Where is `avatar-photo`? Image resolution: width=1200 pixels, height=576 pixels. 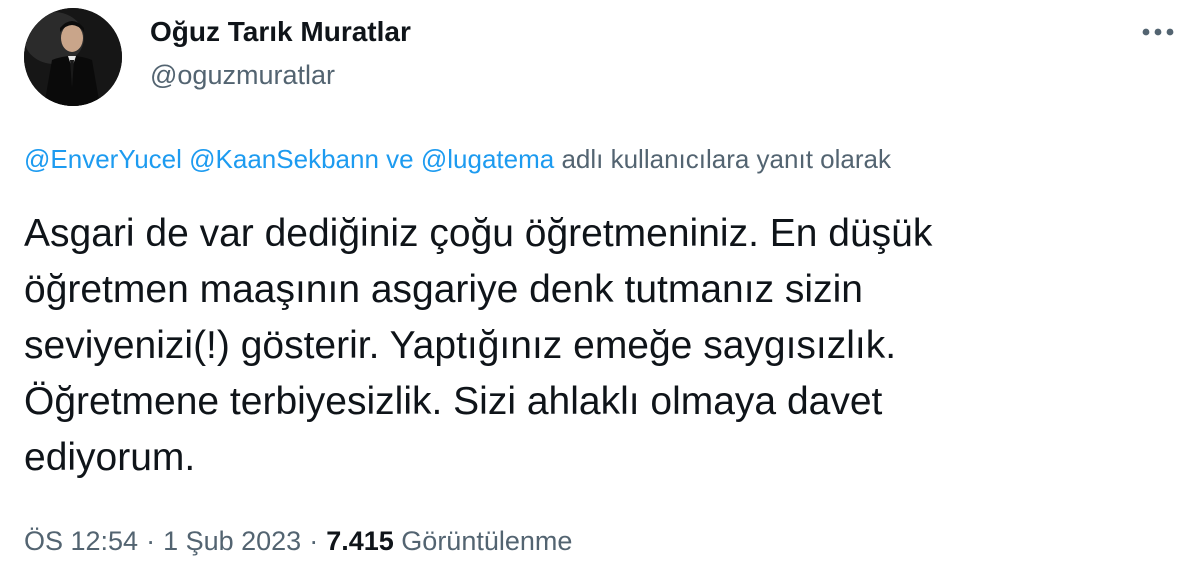
avatar-photo is located at coordinates (73, 57).